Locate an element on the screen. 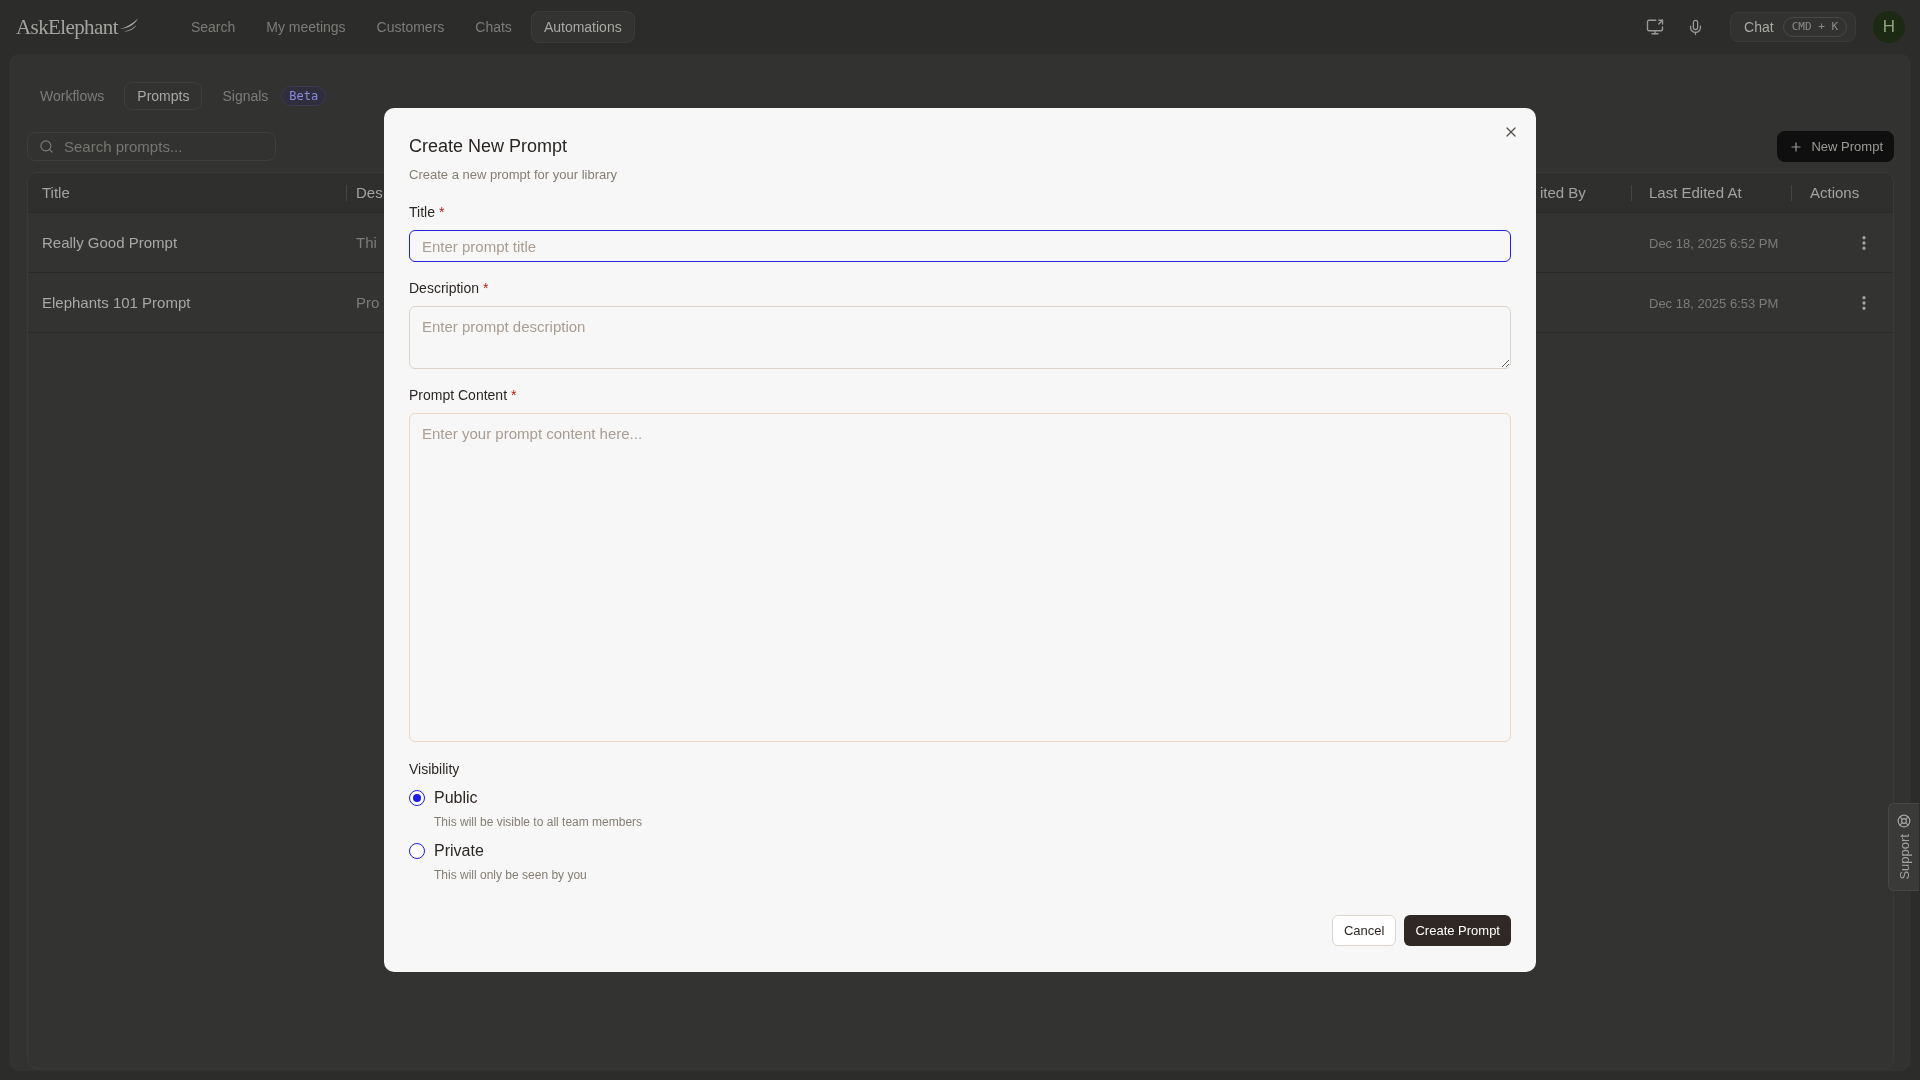 The image size is (1920, 1080). prompt-title: Elephants 101 Prompt is located at coordinates (116, 302).